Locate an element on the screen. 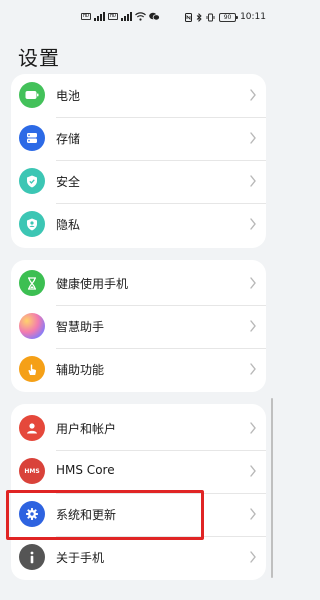 This screenshot has height=600, width=320. sim2-indicator: HD is located at coordinates (113, 16).